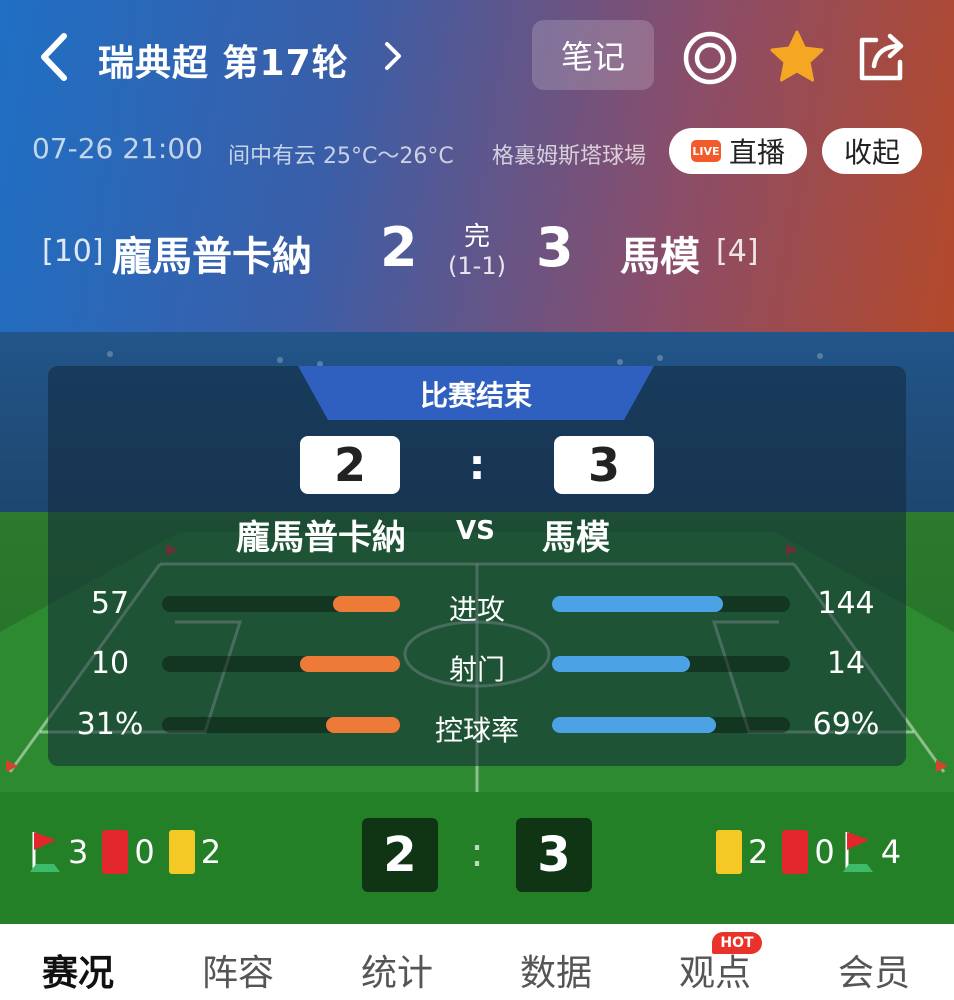 This screenshot has height=1000, width=954. I want to click on home-corners-count: 3, so click(78, 852).